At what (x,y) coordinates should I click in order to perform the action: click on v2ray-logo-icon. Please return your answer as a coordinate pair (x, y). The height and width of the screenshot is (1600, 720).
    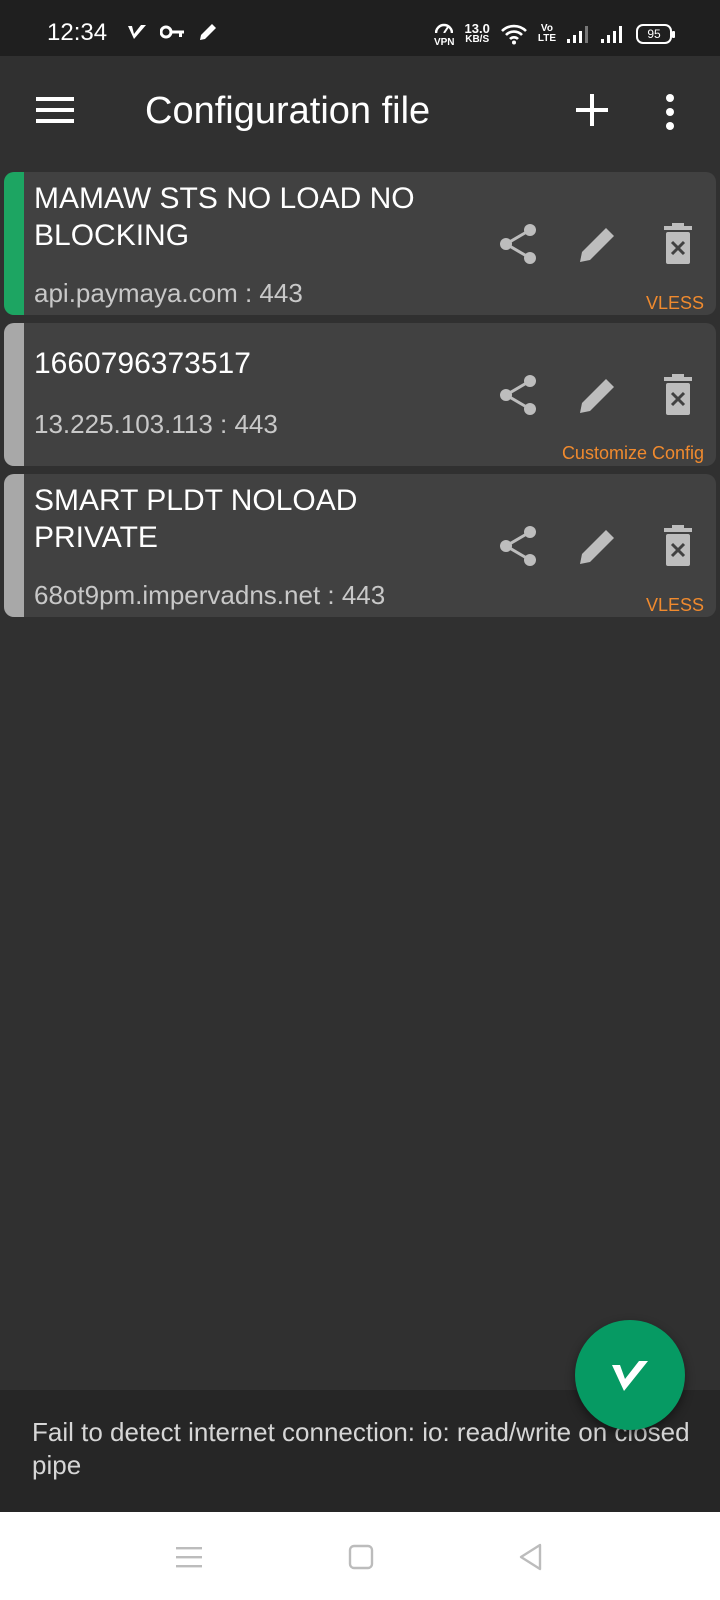
    Looking at the image, I should click on (630, 1376).